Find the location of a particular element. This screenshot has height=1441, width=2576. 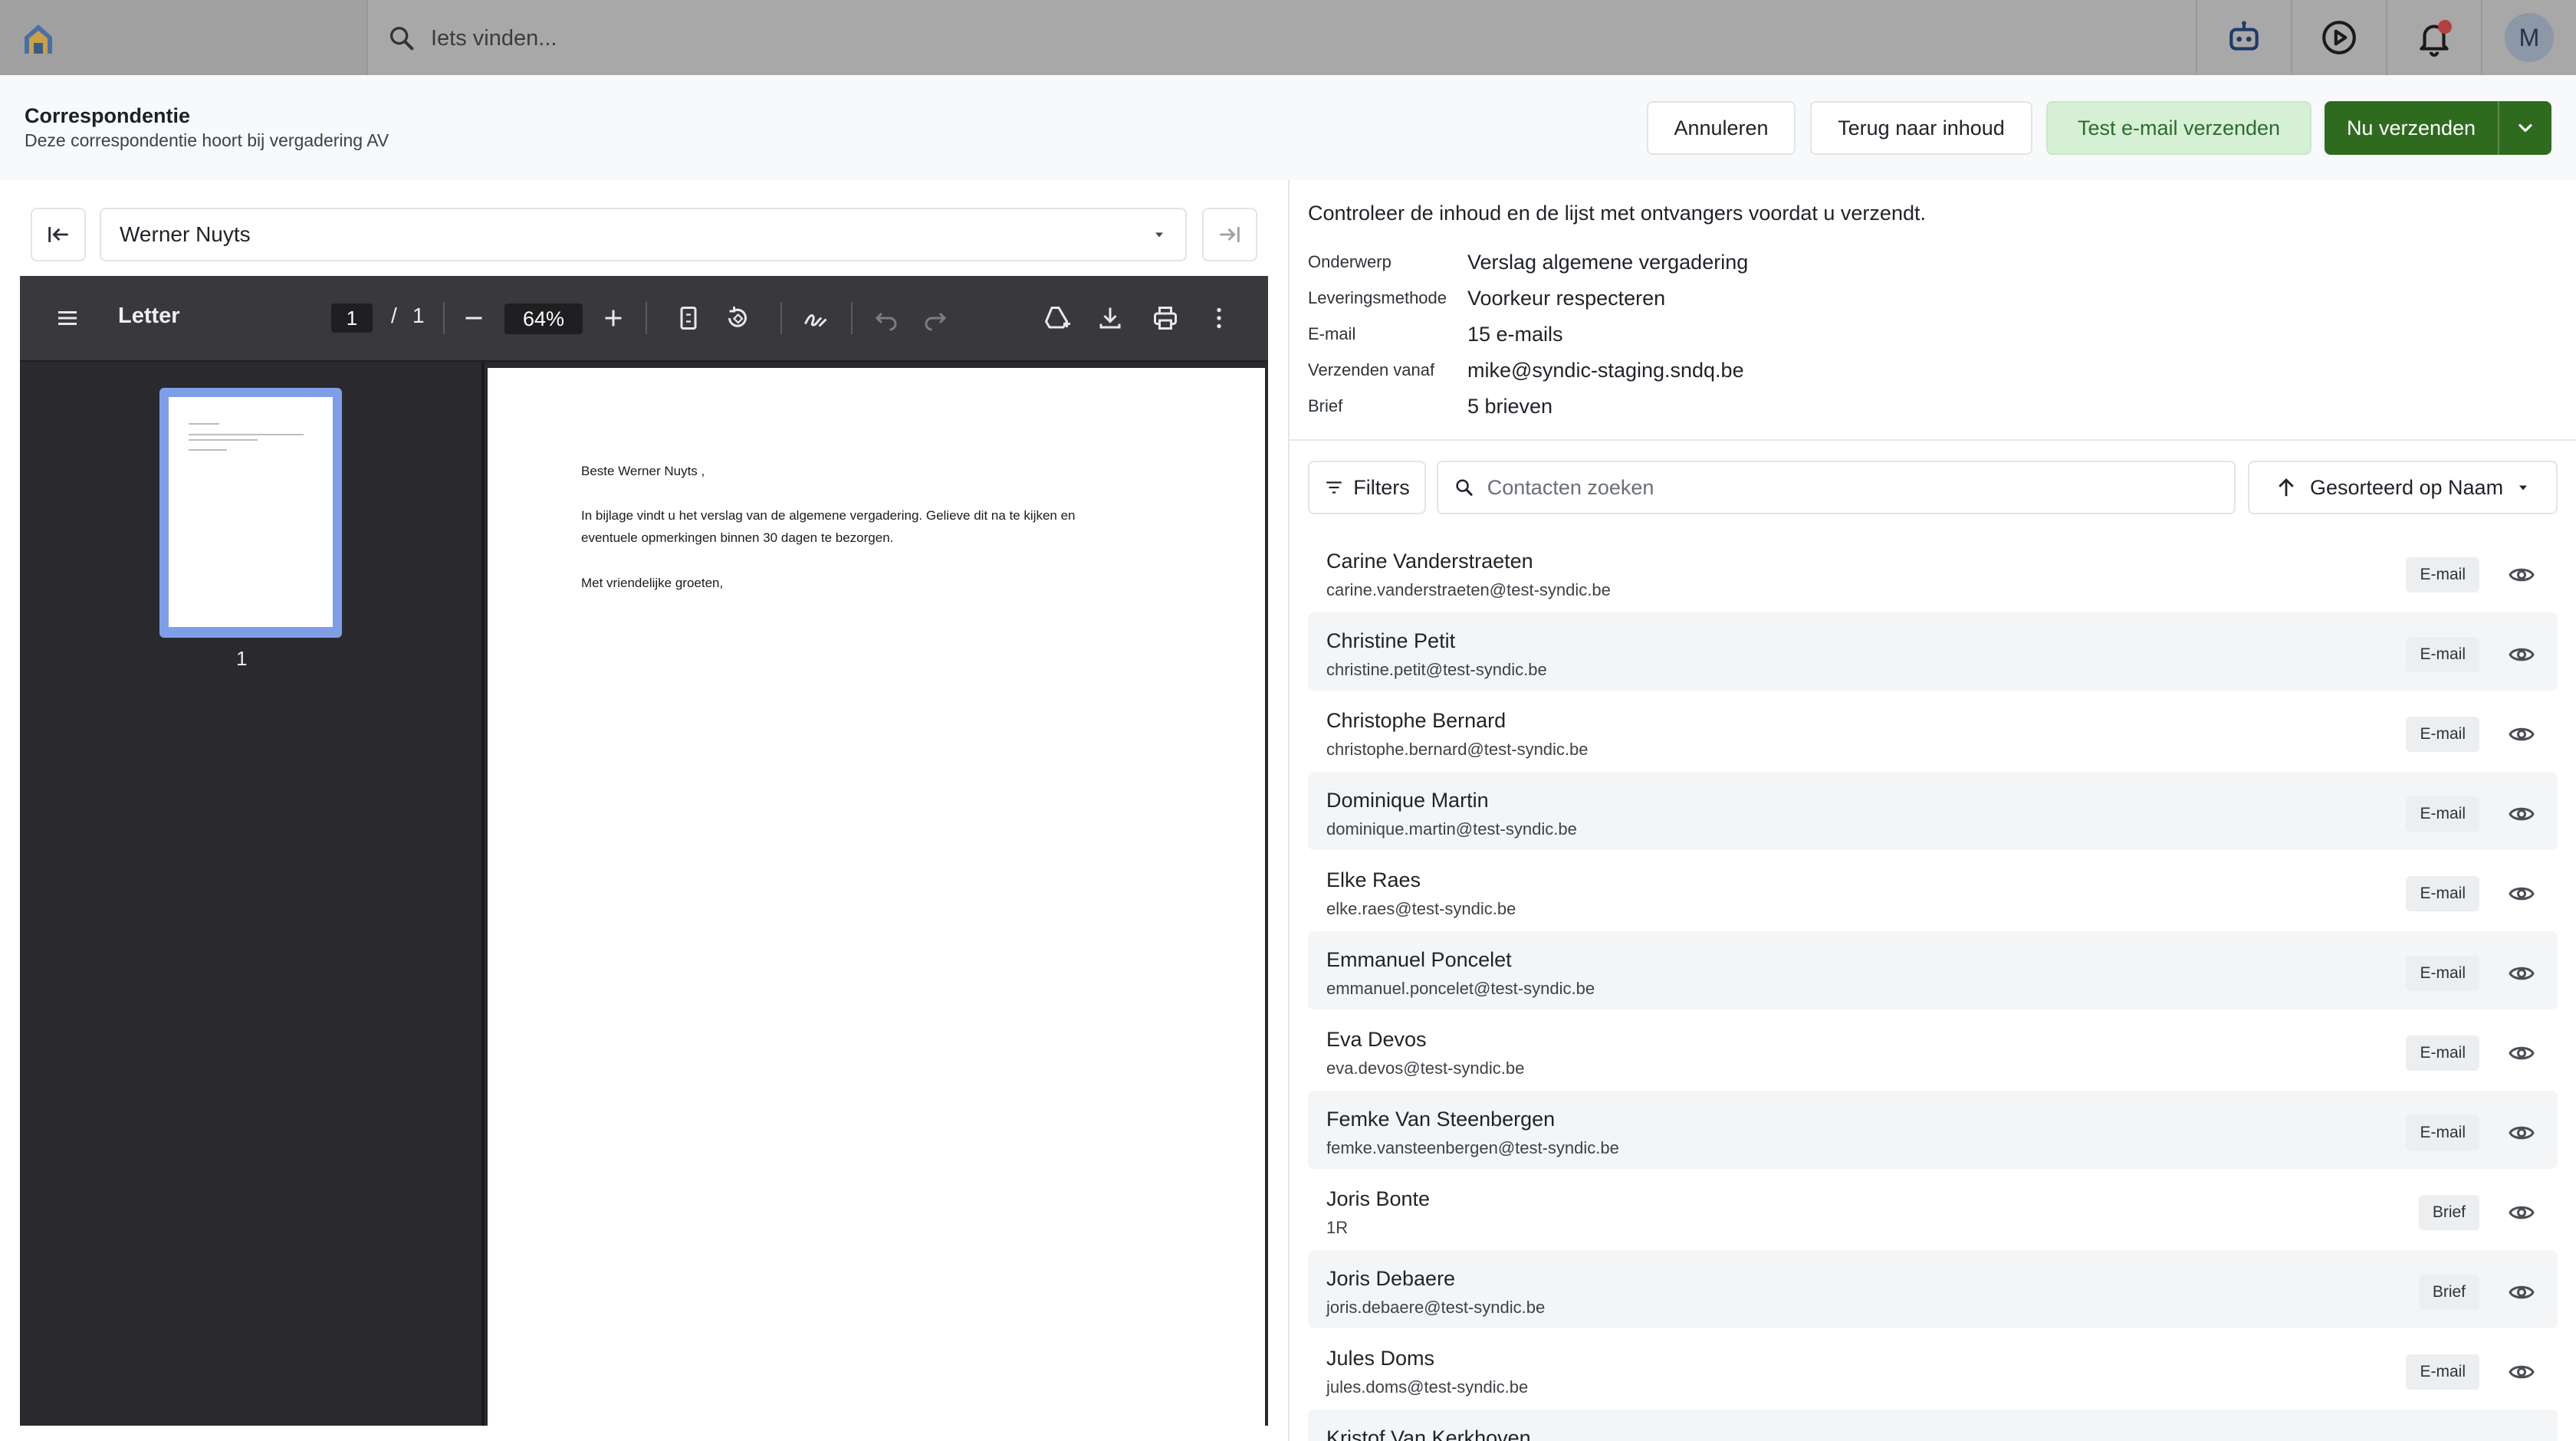

letter-greeting: Beste Werner Nuyts , is located at coordinates (643, 471).